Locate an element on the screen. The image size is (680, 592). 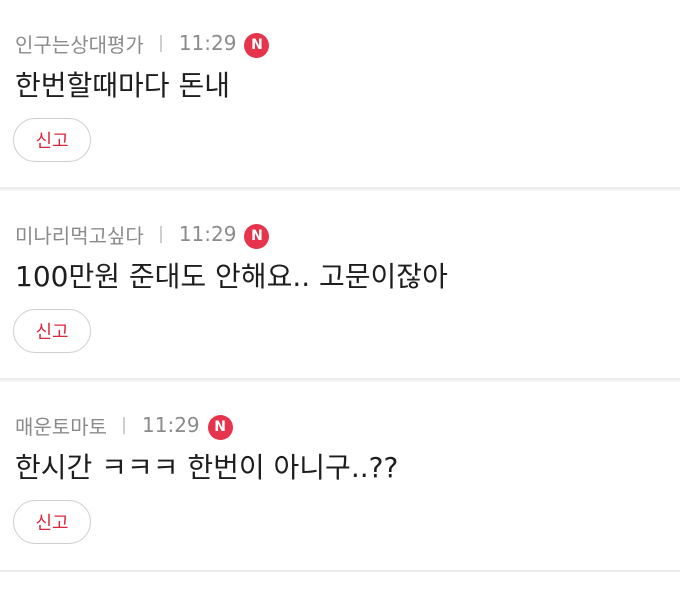
comment-author: 미나리먹고싶다 is located at coordinates (79, 234).